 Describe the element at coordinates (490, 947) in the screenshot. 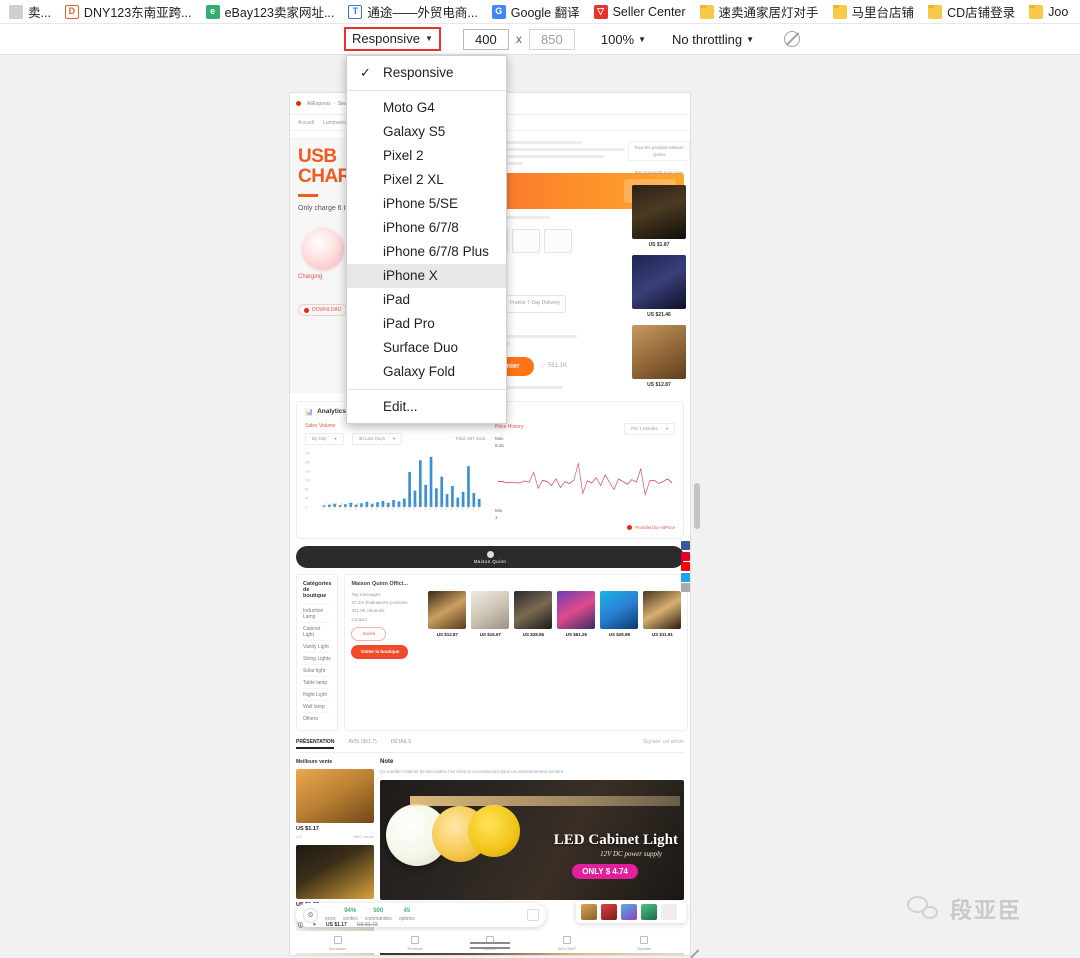

I see `viewport-bottom-grip` at that location.